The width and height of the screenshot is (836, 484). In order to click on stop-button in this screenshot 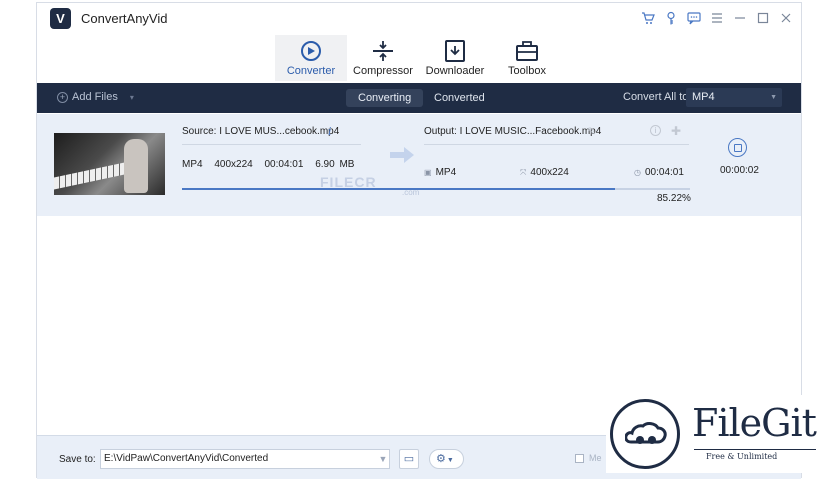, I will do `click(737, 147)`.